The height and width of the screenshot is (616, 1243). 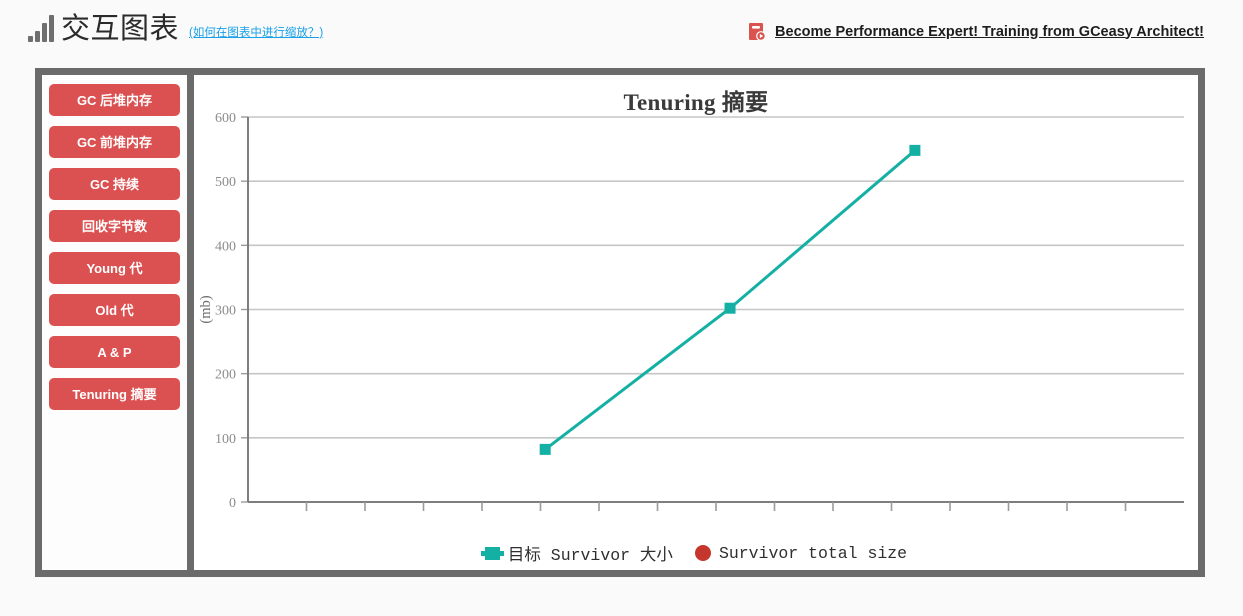 I want to click on sidebar-item-tenuring-summary: Tenuring 摘要, so click(x=114, y=394).